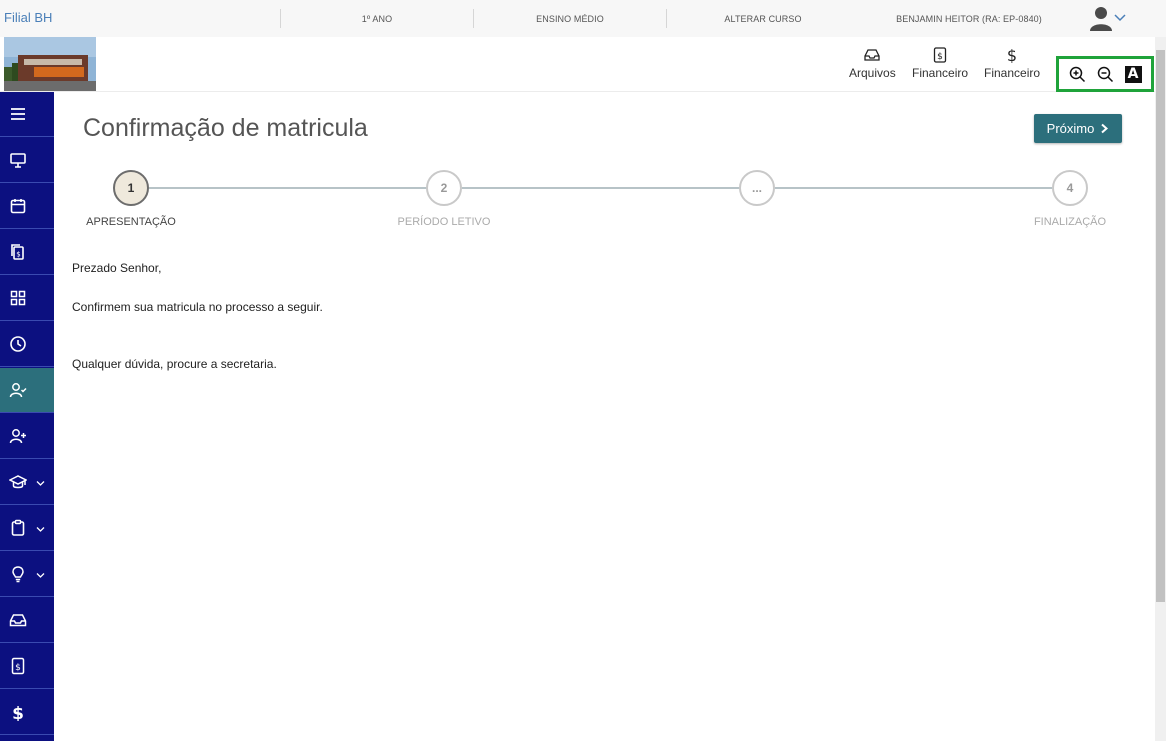  I want to click on user-avatar-icon, so click(1101, 18).